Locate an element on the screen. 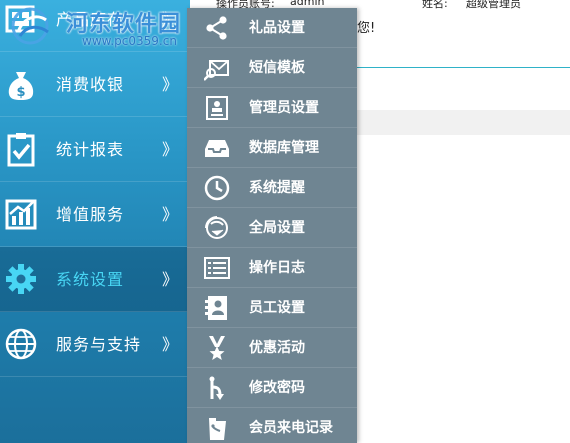 The image size is (570, 443). submenu-item-admin-settings: 管理员设置 is located at coordinates (272, 108).